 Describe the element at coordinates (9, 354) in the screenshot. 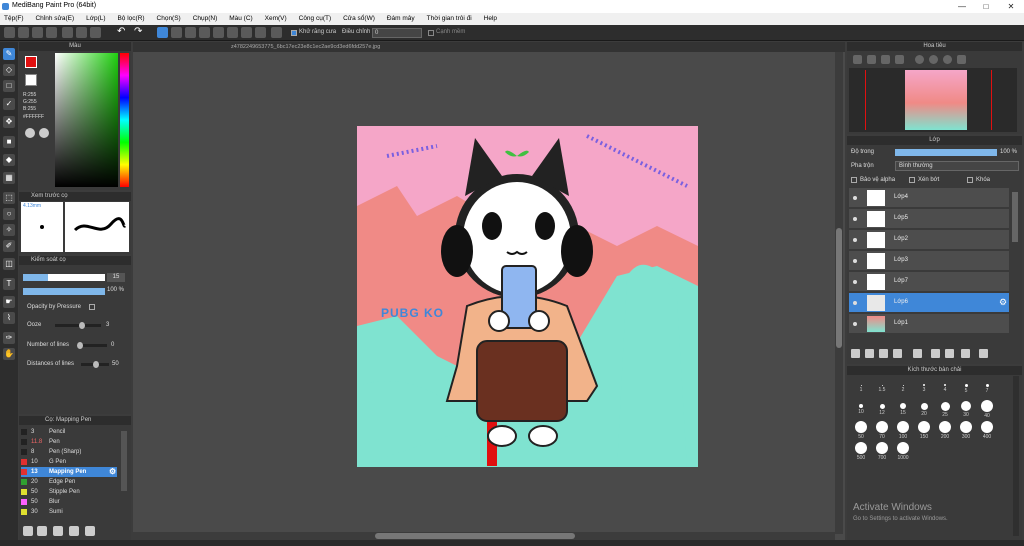

I see `hand-tool-icon: ✋` at that location.